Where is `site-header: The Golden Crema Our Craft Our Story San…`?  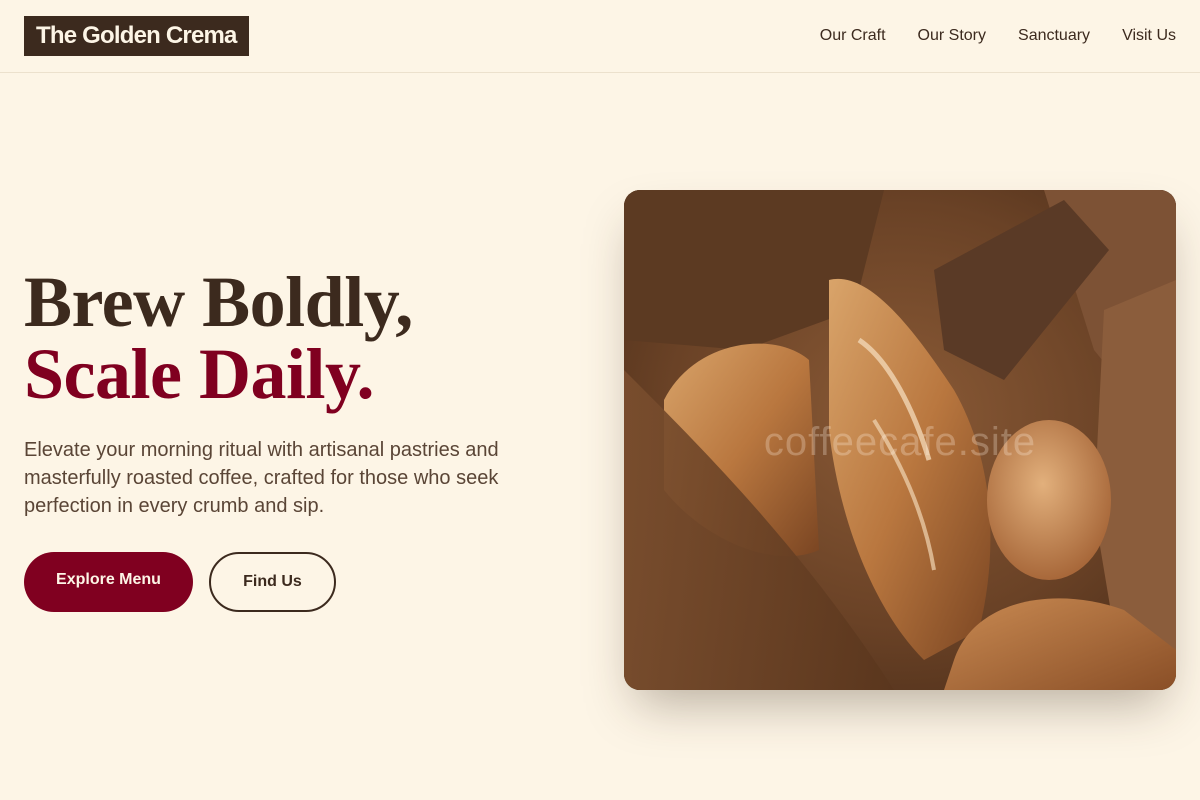 site-header: The Golden Crema Our Craft Our Story San… is located at coordinates (600, 36).